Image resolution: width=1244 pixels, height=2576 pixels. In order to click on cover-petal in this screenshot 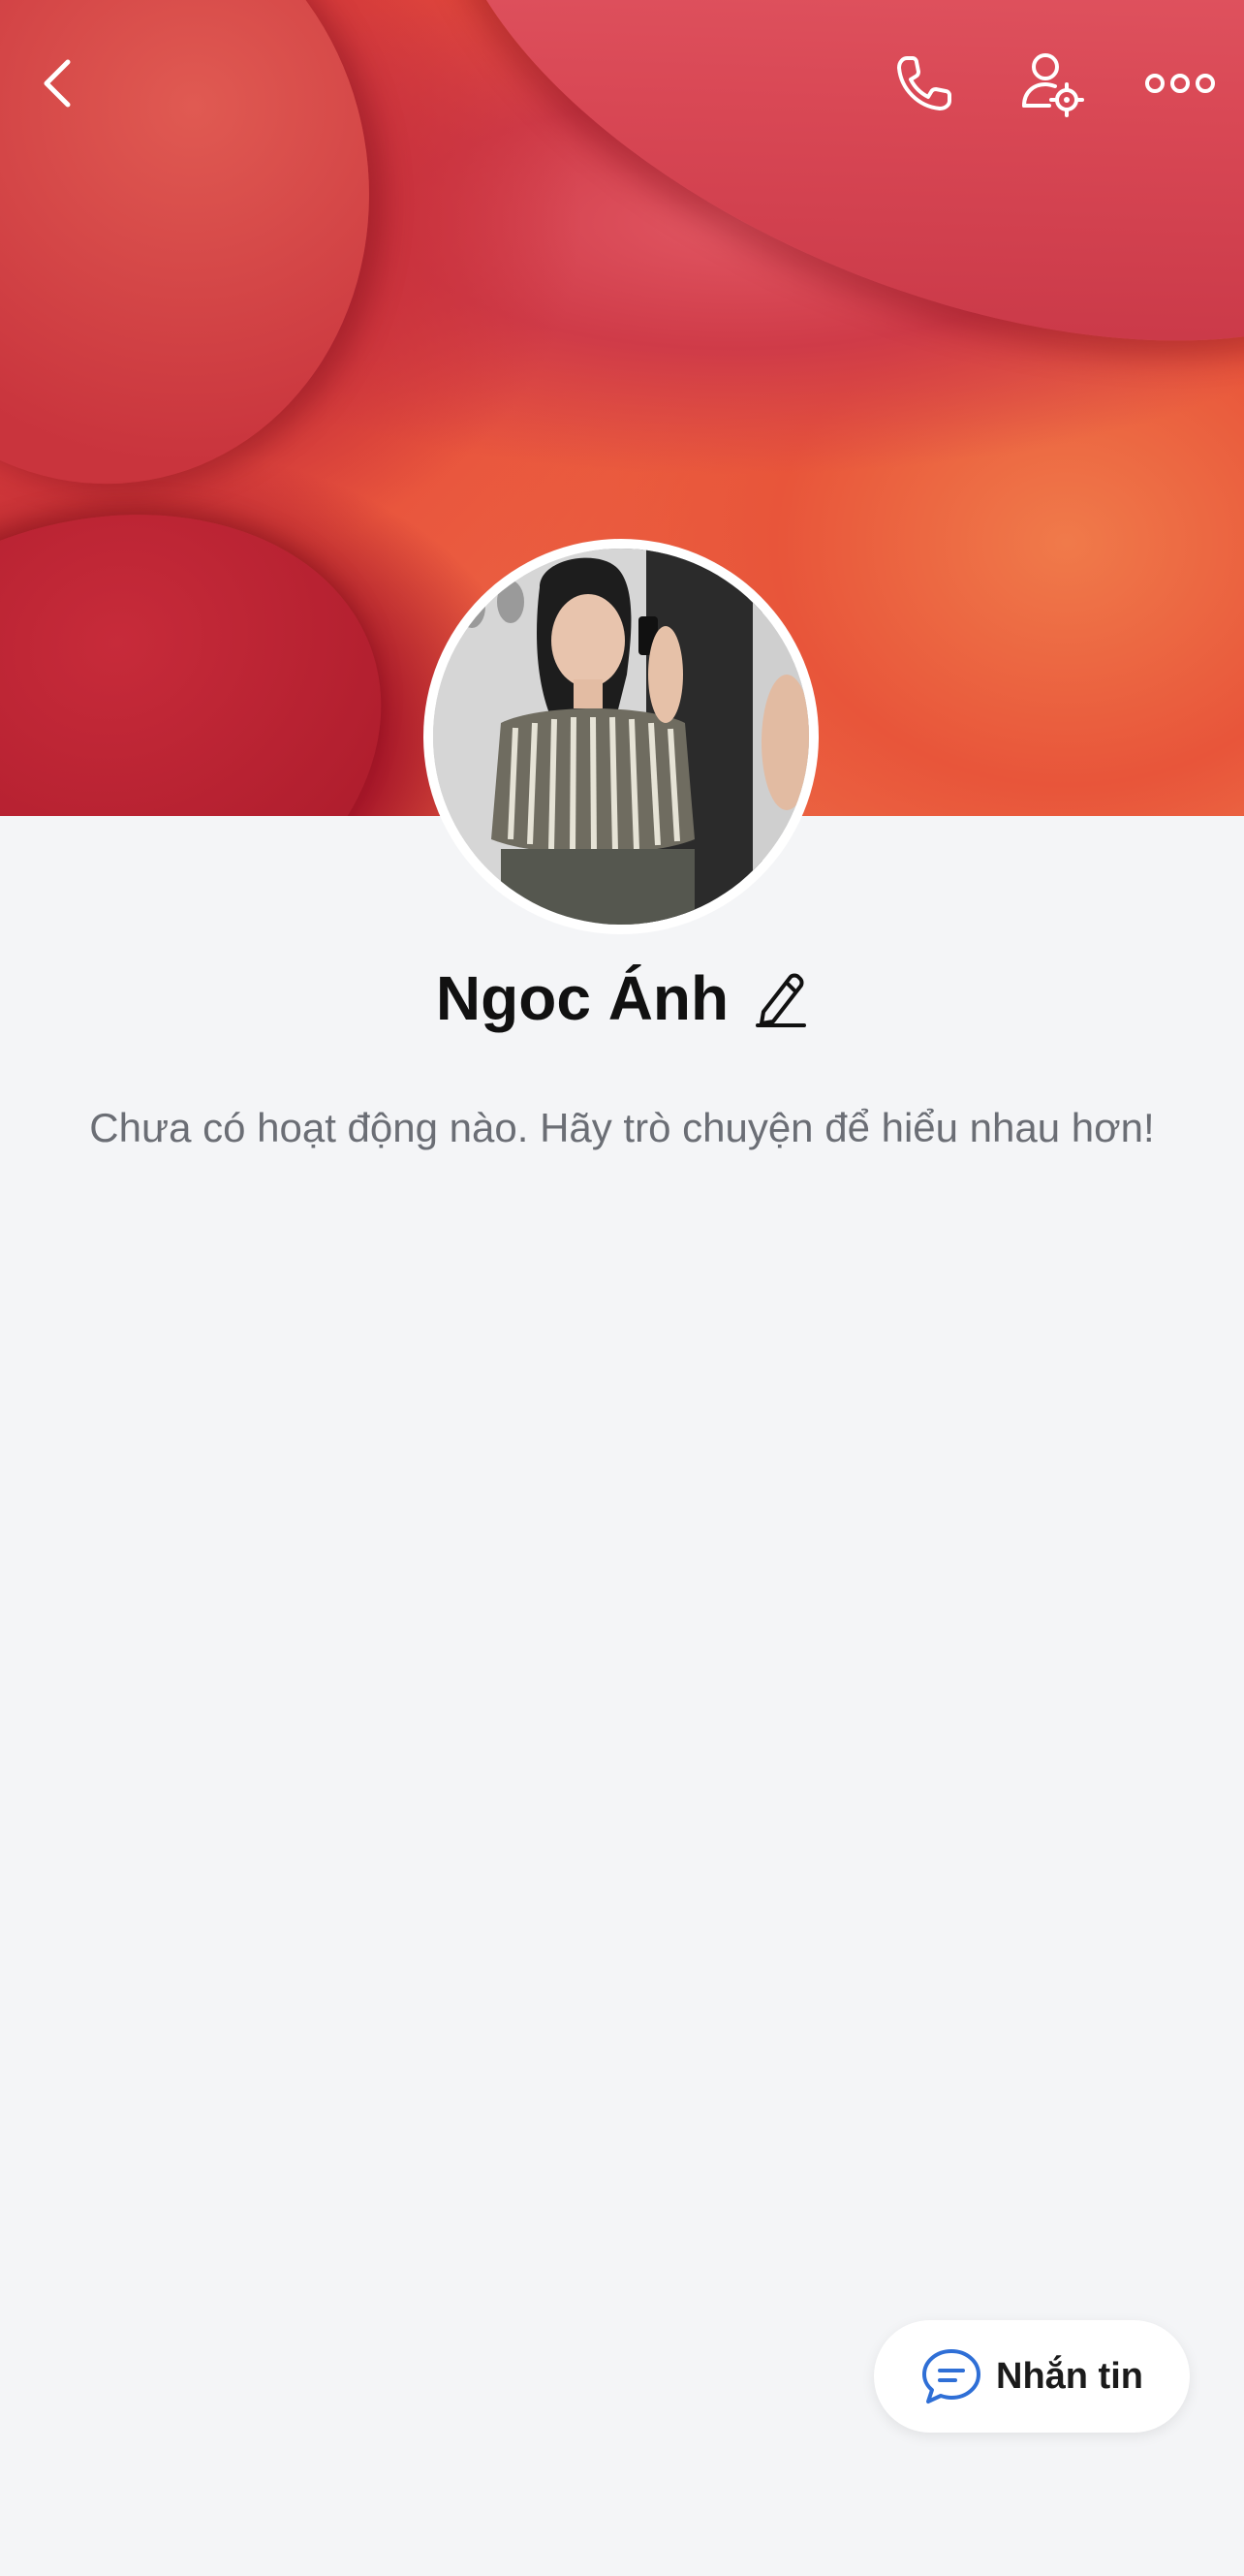, I will do `click(221, 628)`.